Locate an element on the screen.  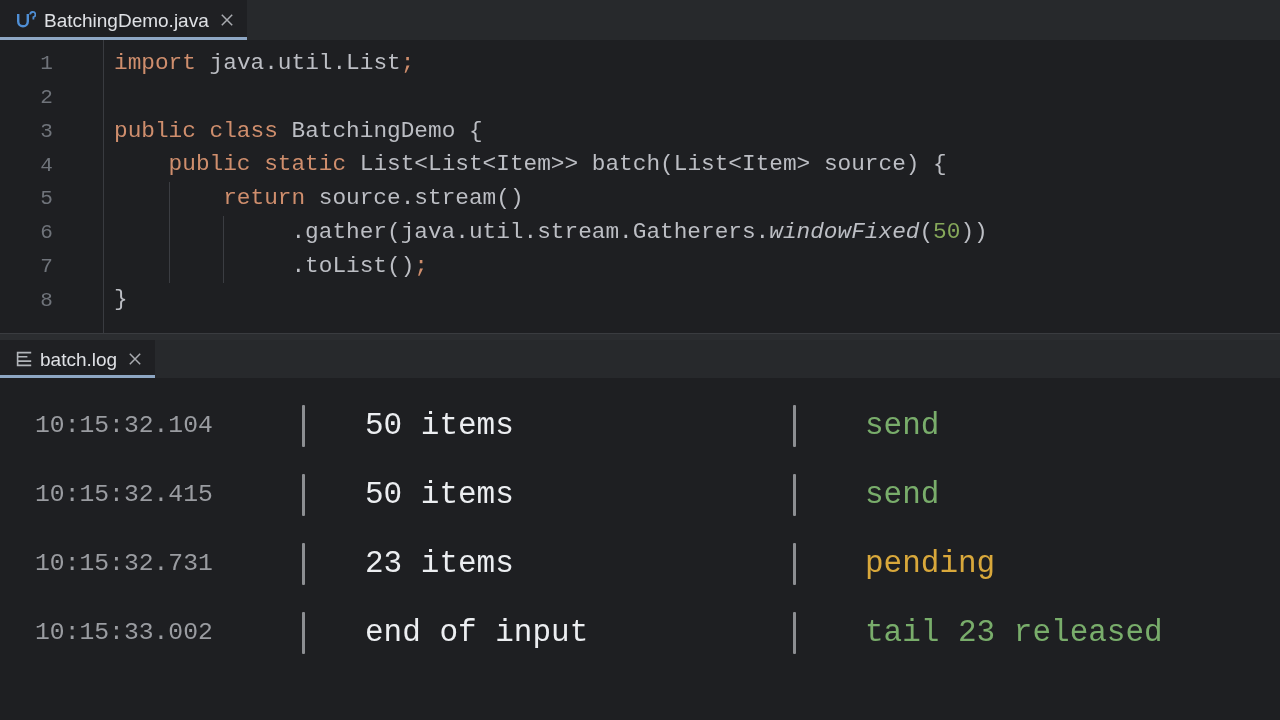
code-line: import java.util.List; is located at coordinates (264, 64).